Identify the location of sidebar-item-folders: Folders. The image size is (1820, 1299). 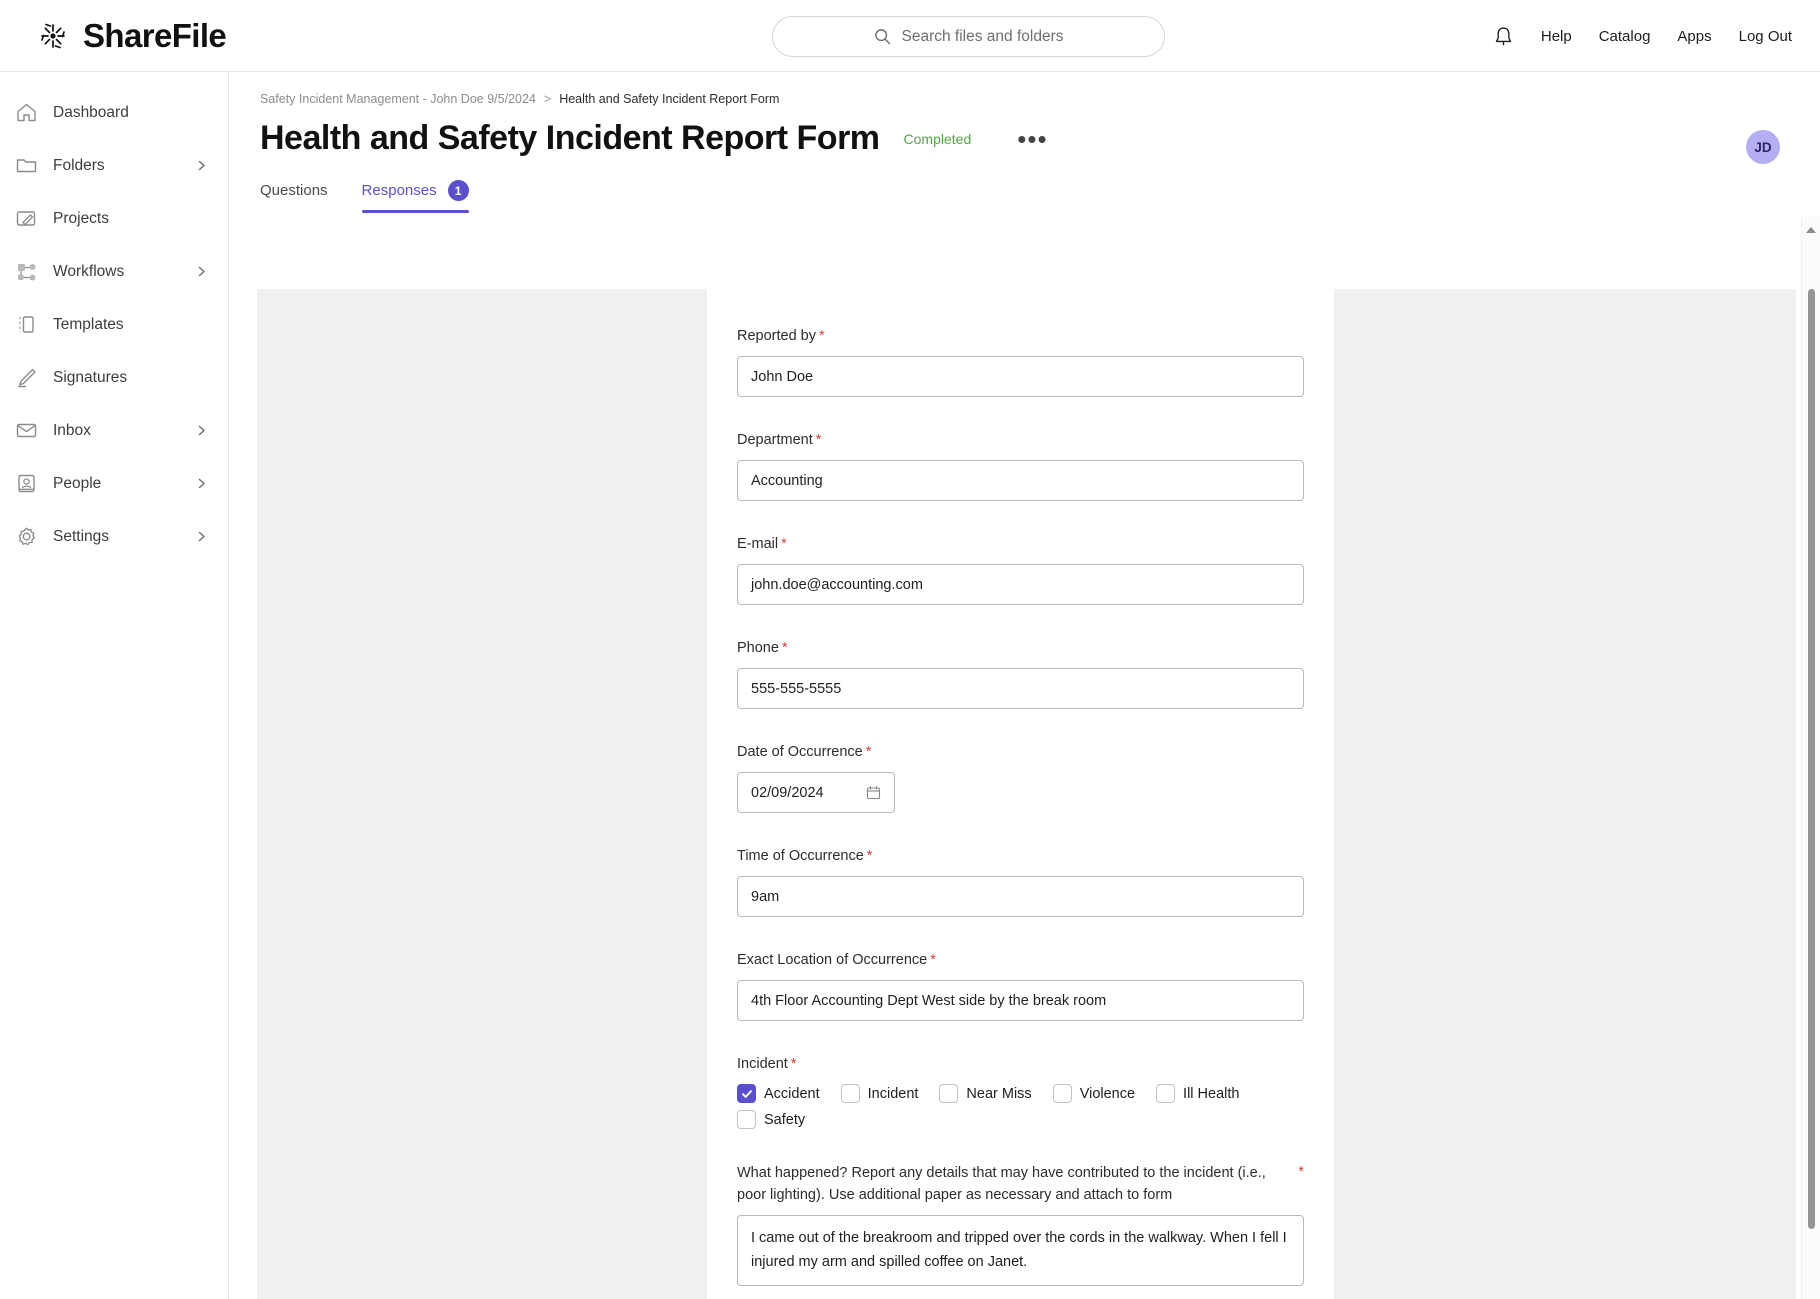
(114, 165).